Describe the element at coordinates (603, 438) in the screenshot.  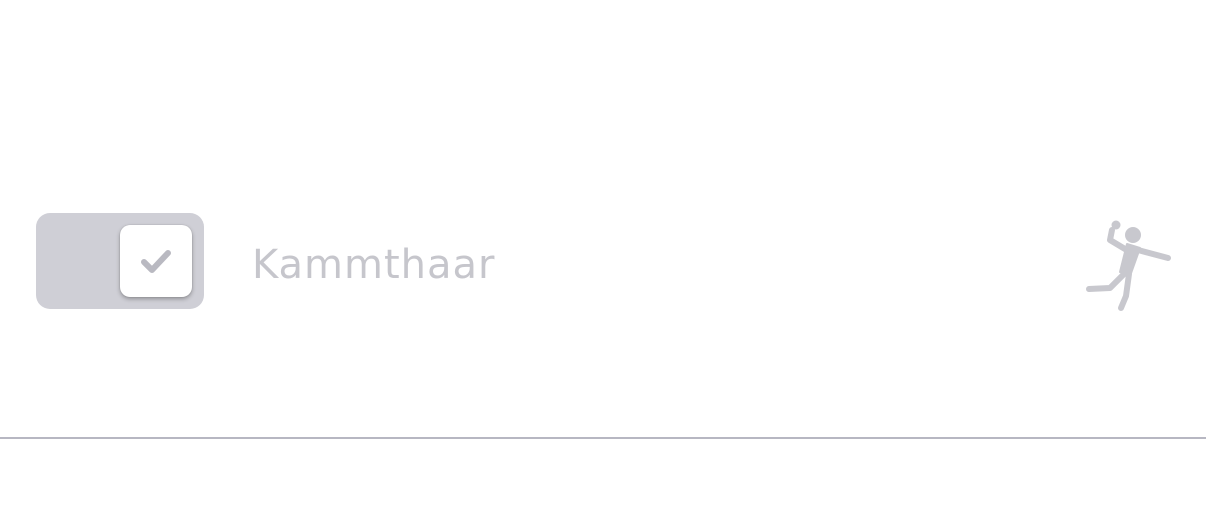
I see `row-divider` at that location.